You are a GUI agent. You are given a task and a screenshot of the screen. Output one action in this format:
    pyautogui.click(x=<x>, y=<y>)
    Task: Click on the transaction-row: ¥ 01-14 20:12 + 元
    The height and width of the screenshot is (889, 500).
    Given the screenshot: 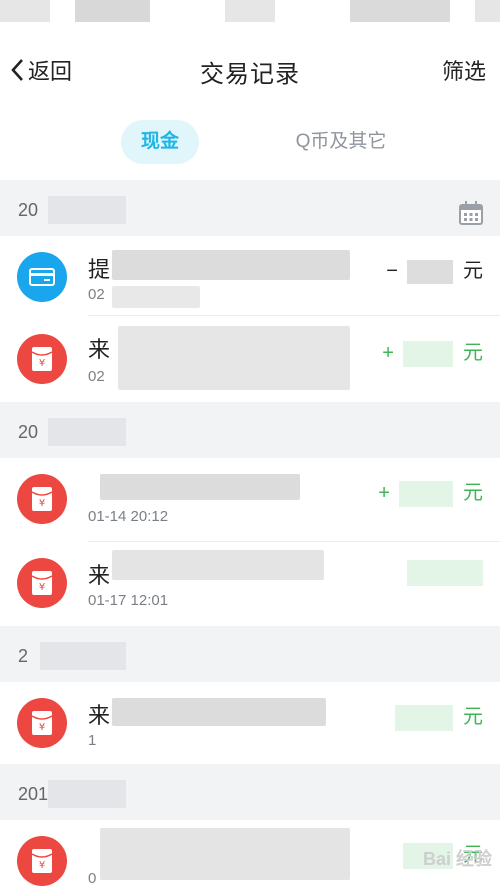 What is the action you would take?
    pyautogui.click(x=250, y=500)
    